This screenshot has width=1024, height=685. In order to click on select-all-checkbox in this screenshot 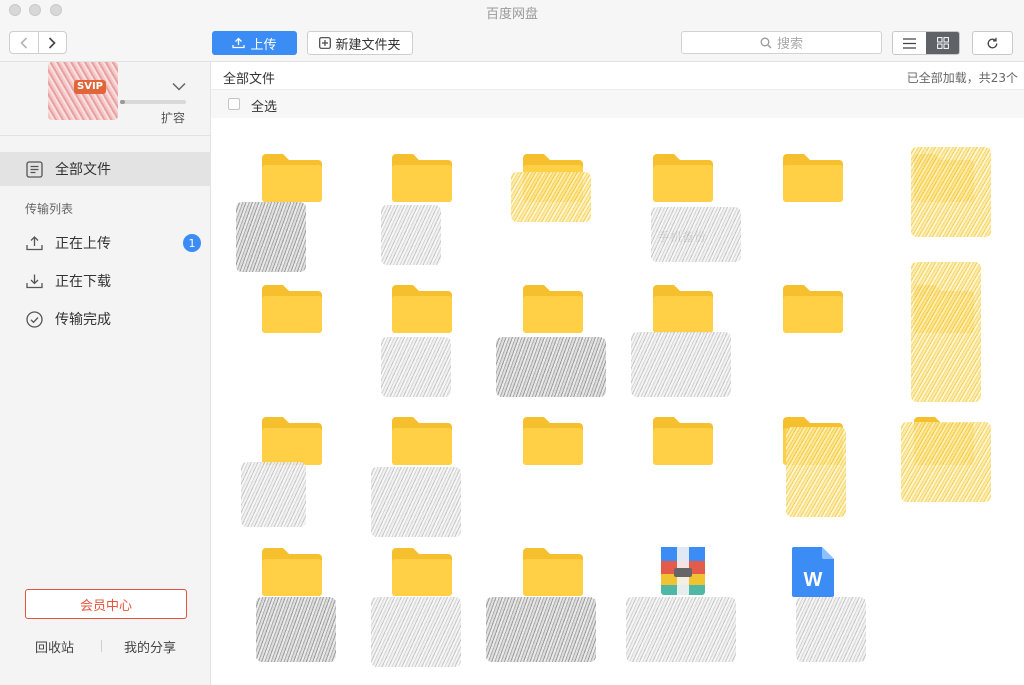, I will do `click(234, 104)`.